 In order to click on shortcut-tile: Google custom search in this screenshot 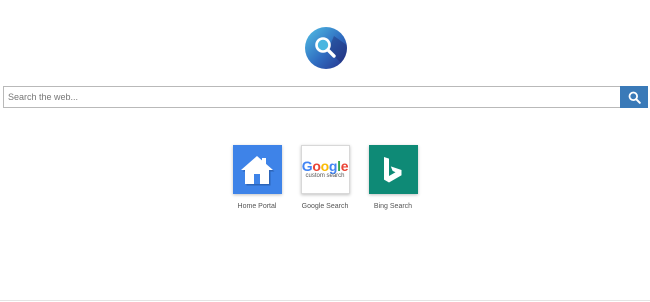, I will do `click(325, 169)`.